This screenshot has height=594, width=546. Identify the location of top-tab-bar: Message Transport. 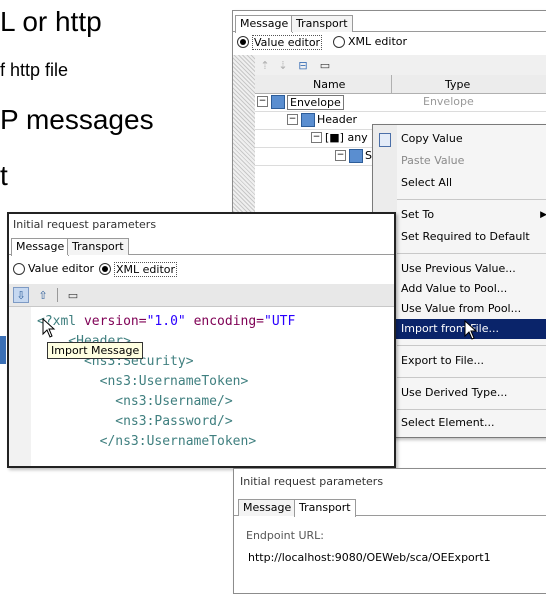
(389, 23).